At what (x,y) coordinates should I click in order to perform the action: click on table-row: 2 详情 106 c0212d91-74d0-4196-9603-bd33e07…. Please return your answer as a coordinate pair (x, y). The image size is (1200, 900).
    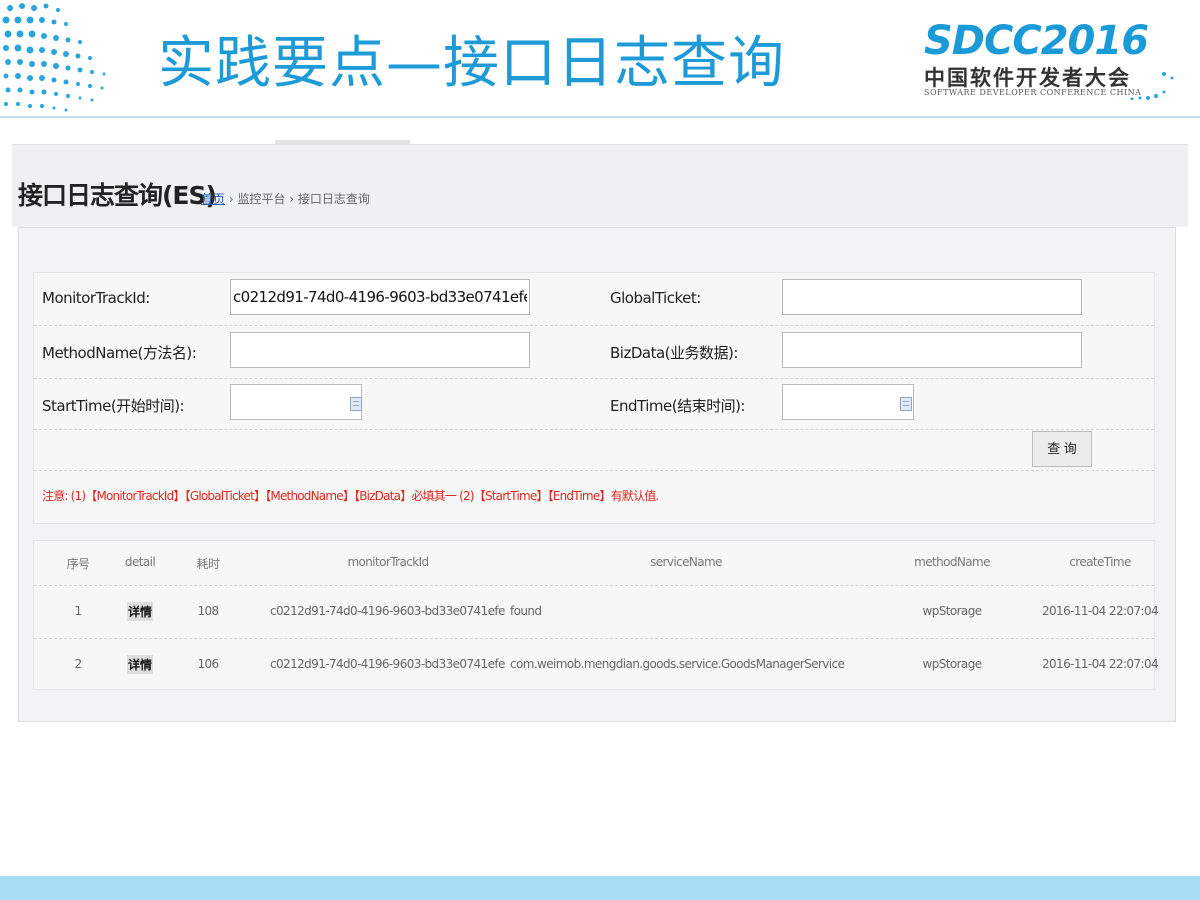
    Looking at the image, I should click on (596, 664).